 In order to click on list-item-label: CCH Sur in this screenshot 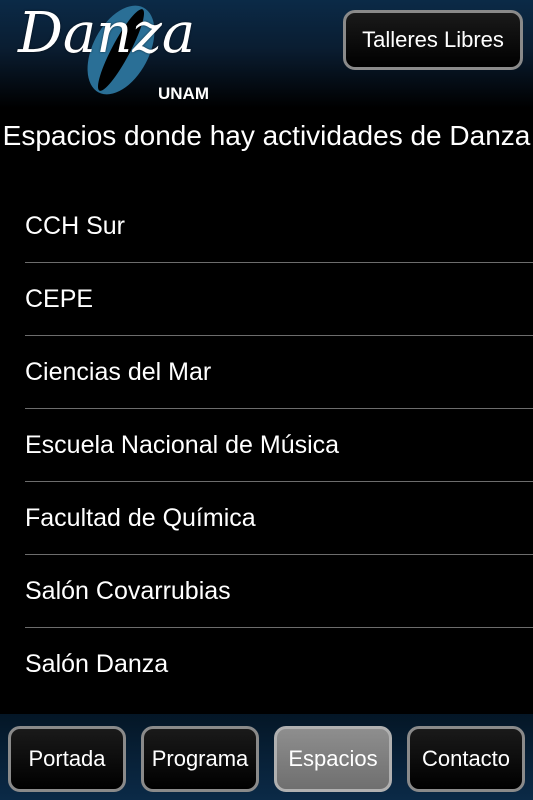, I will do `click(75, 226)`.